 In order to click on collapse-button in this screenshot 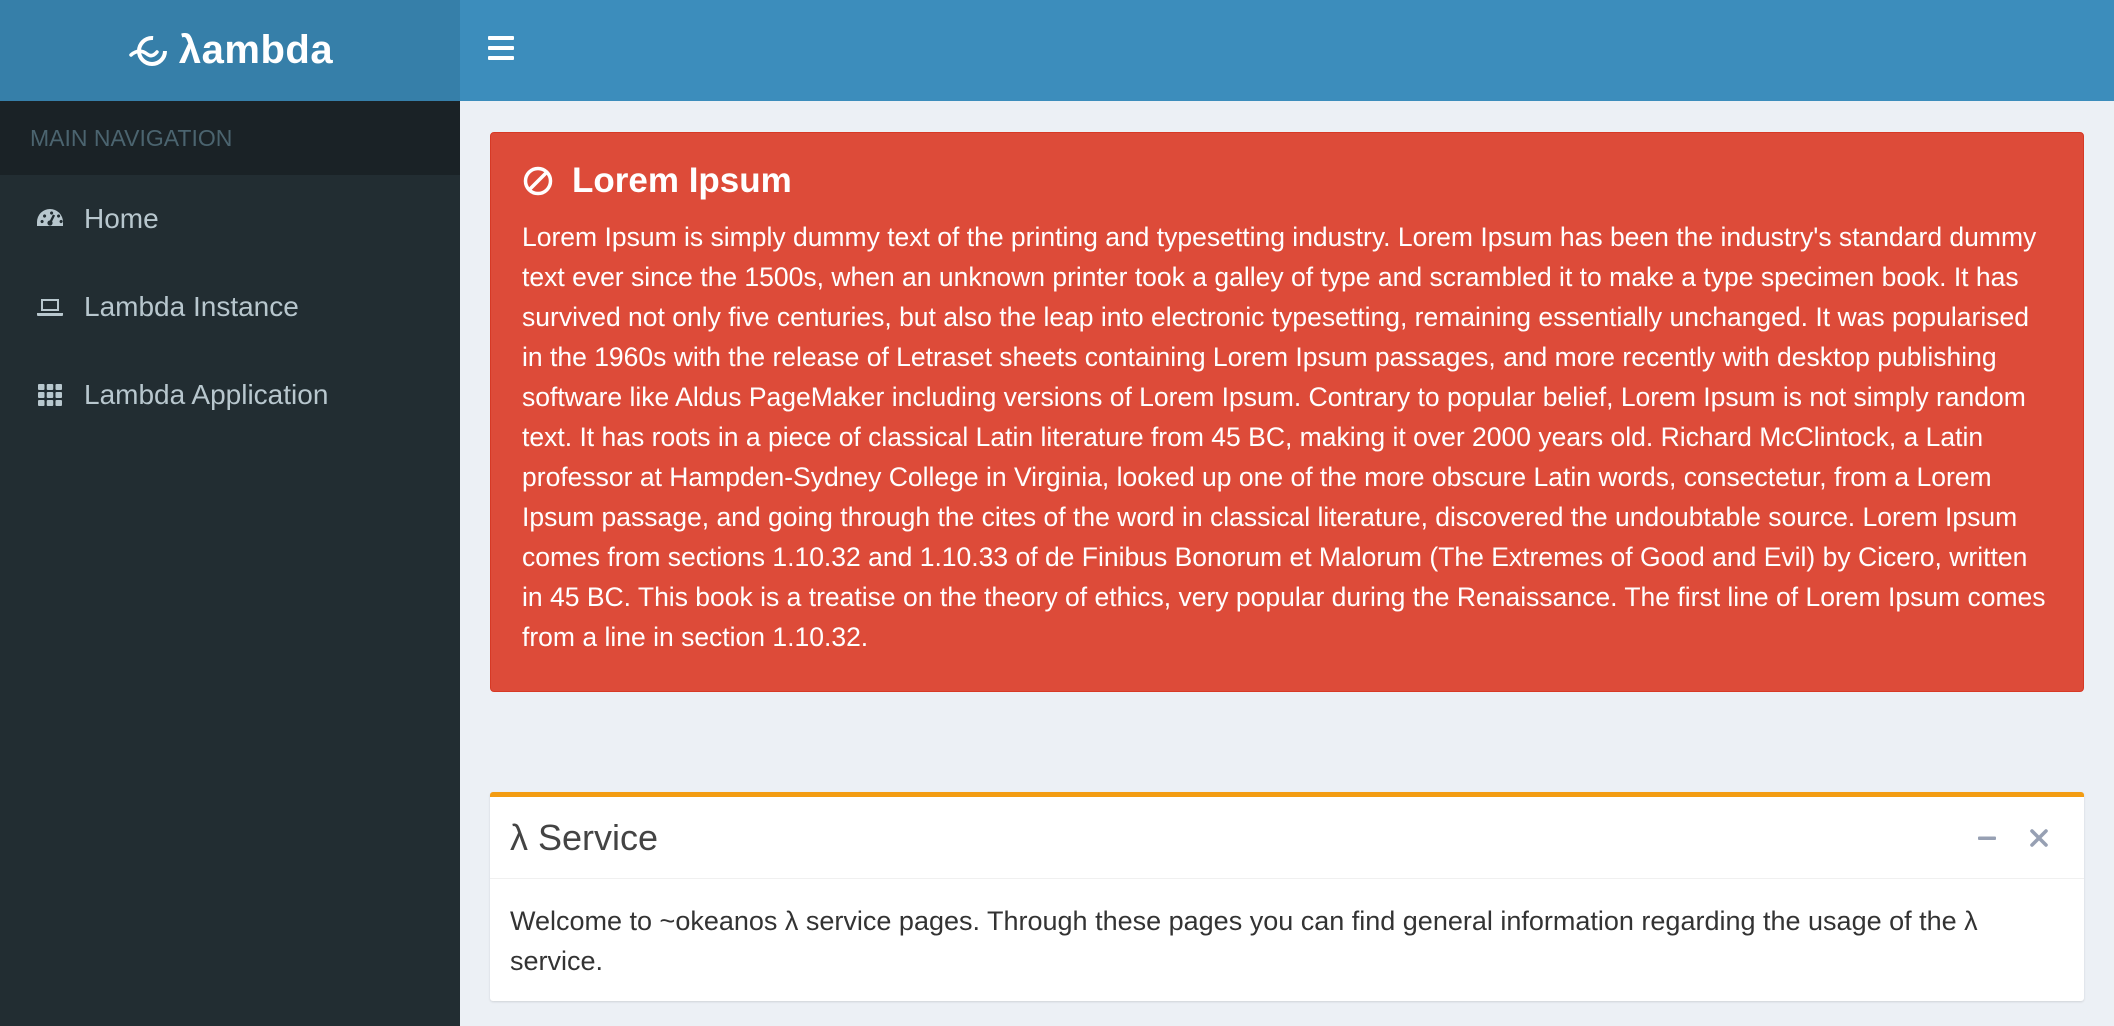, I will do `click(1987, 838)`.